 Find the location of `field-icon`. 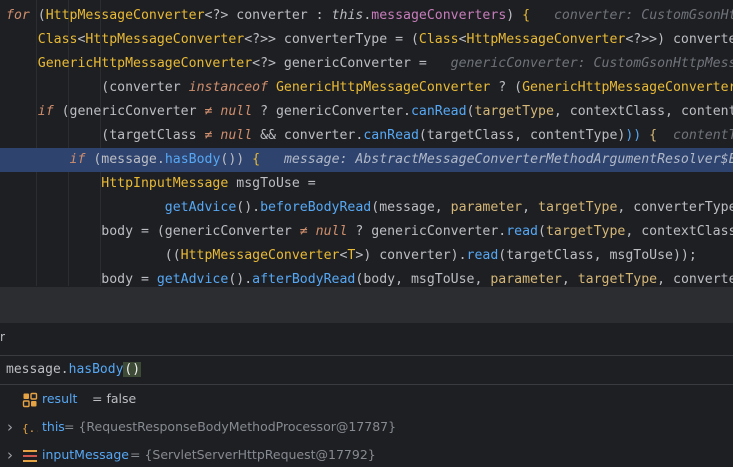

field-icon is located at coordinates (30, 456).